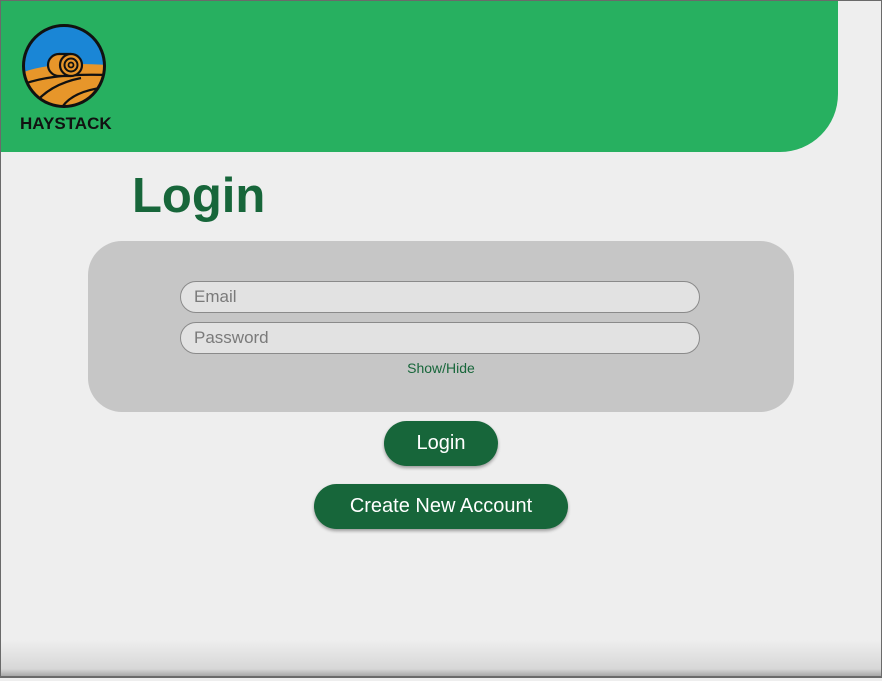 Image resolution: width=886 pixels, height=681 pixels. What do you see at coordinates (199, 196) in the screenshot?
I see `page-title: Login` at bounding box center [199, 196].